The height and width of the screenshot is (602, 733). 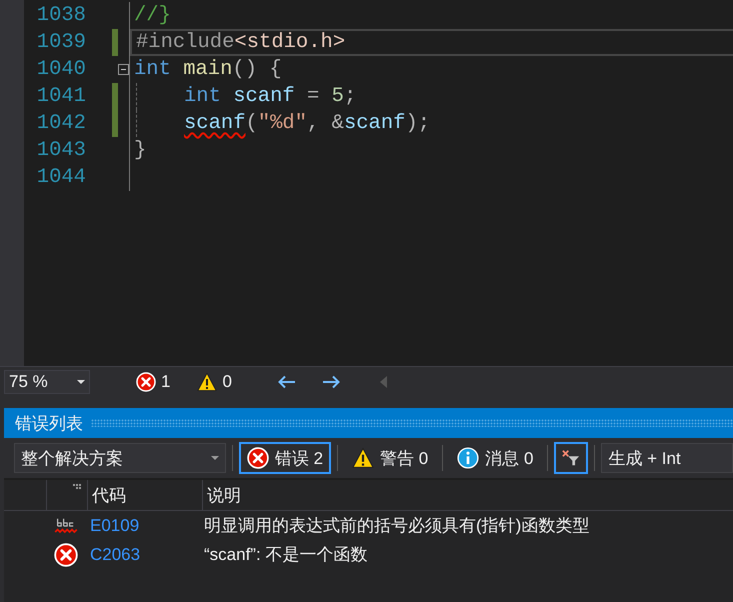 What do you see at coordinates (61, 150) in the screenshot?
I see `line-number: 1043` at bounding box center [61, 150].